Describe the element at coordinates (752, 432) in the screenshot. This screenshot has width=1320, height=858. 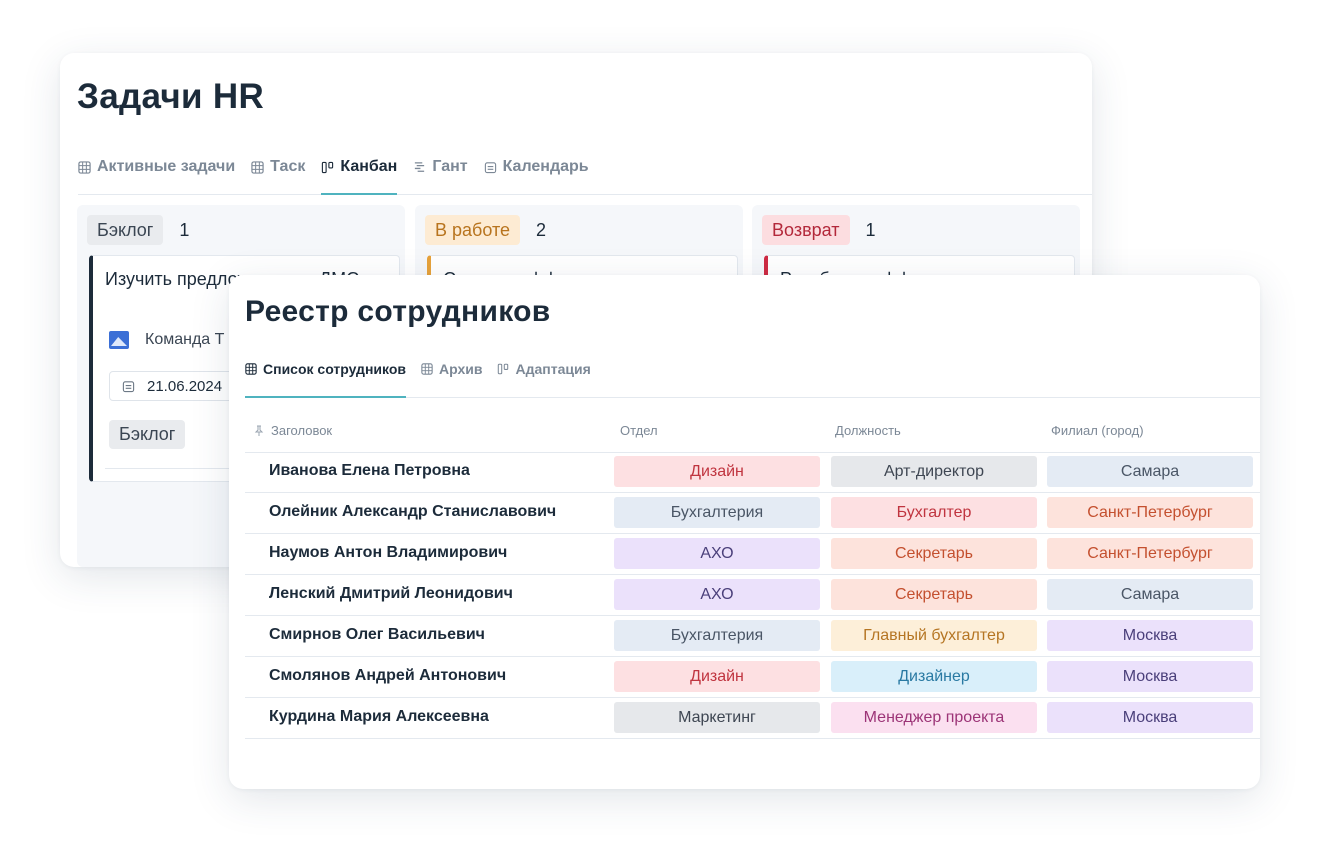
I see `table-header: Заголовок Отдел Должность Филиал (город)` at that location.